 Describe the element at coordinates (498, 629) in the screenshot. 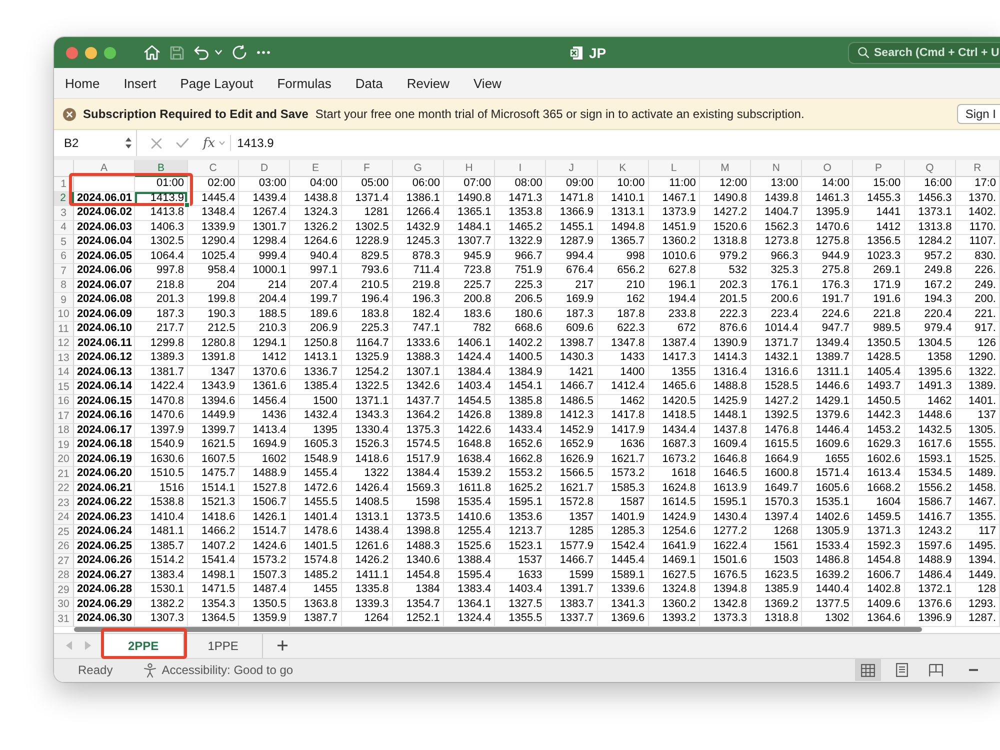

I see `scrollbar-thumb` at that location.